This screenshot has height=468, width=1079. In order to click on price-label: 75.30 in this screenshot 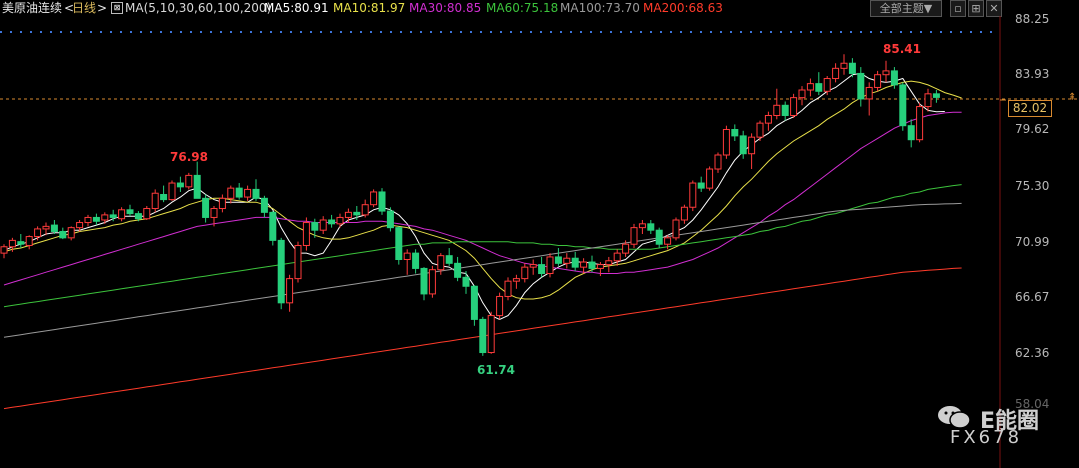, I will do `click(1032, 186)`.